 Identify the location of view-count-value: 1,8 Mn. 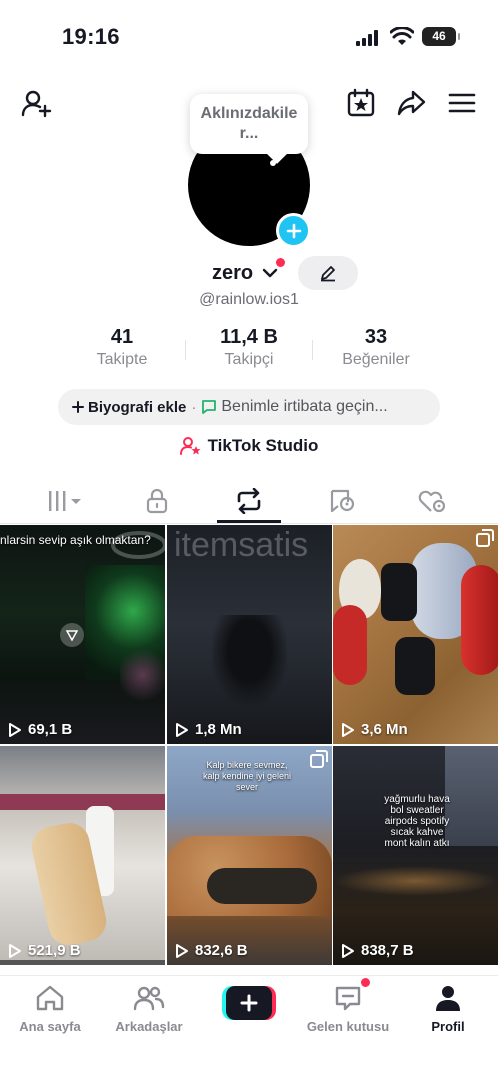
(218, 729).